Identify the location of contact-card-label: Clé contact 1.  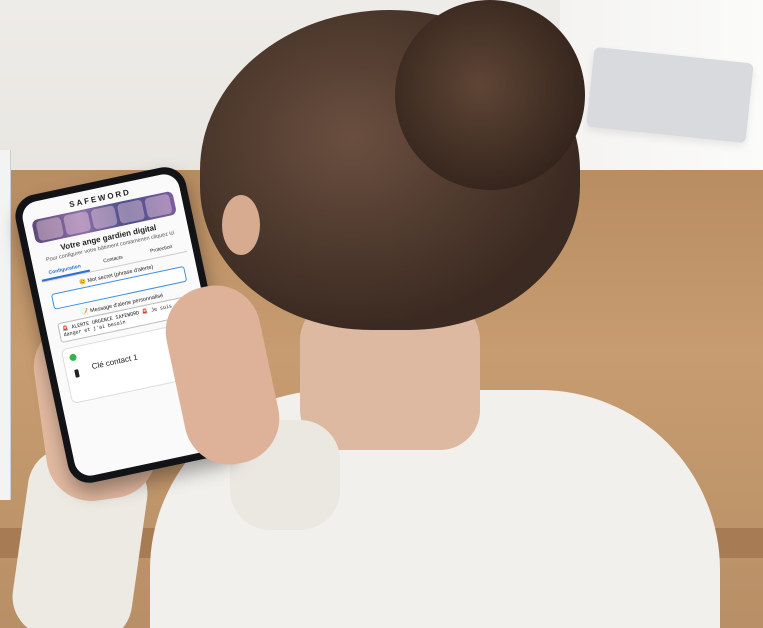
(114, 362).